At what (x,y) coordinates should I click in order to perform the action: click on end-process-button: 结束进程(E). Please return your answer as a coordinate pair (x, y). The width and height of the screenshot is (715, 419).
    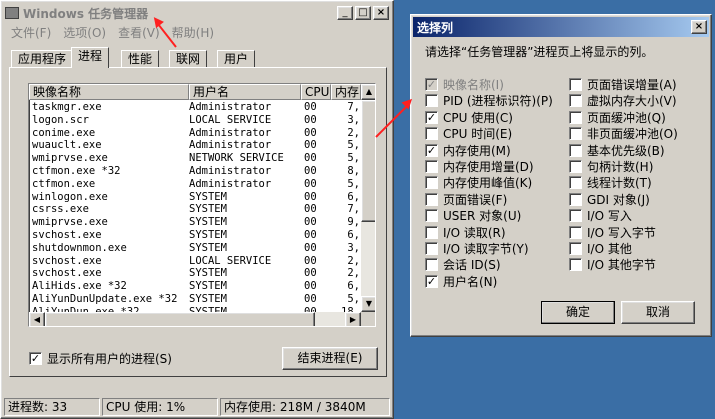
    Looking at the image, I should click on (330, 358).